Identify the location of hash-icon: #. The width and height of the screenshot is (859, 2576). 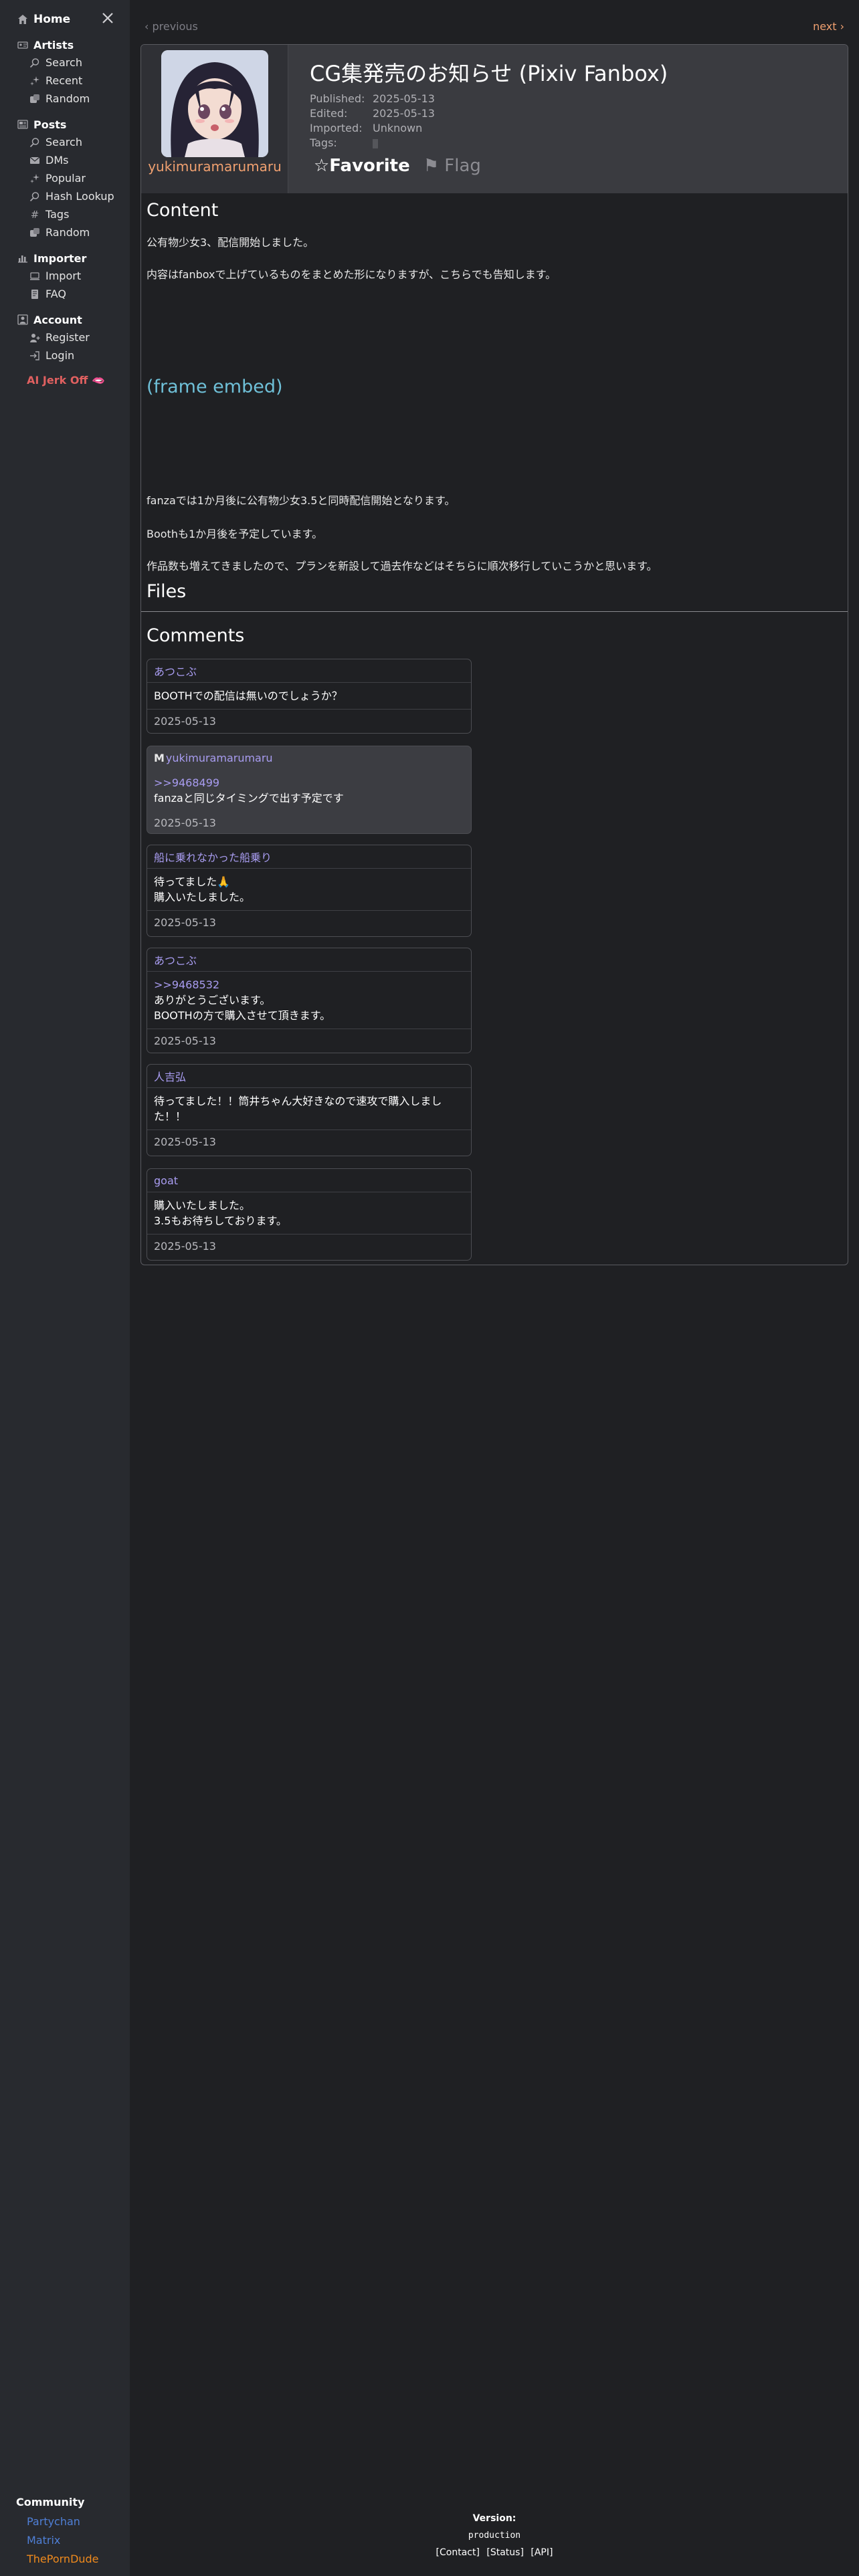
(34, 215).